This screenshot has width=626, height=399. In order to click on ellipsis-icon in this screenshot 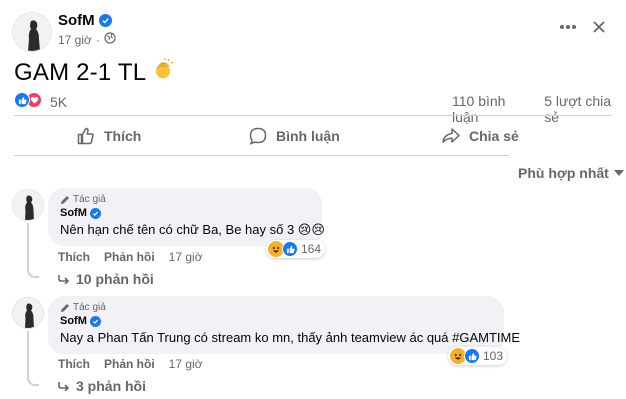, I will do `click(568, 27)`.